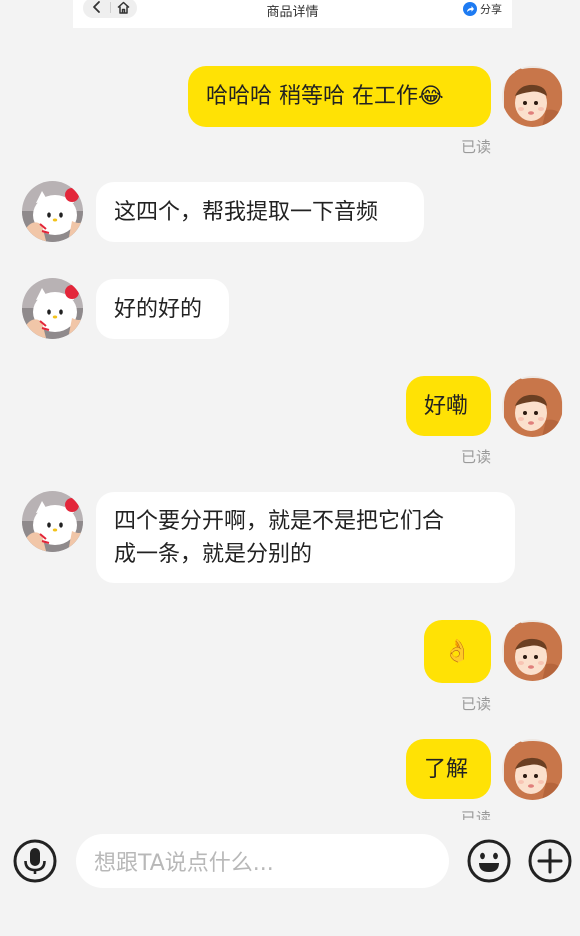 Image resolution: width=580 pixels, height=936 pixels. Describe the element at coordinates (489, 861) in the screenshot. I see `emoji-icon` at that location.